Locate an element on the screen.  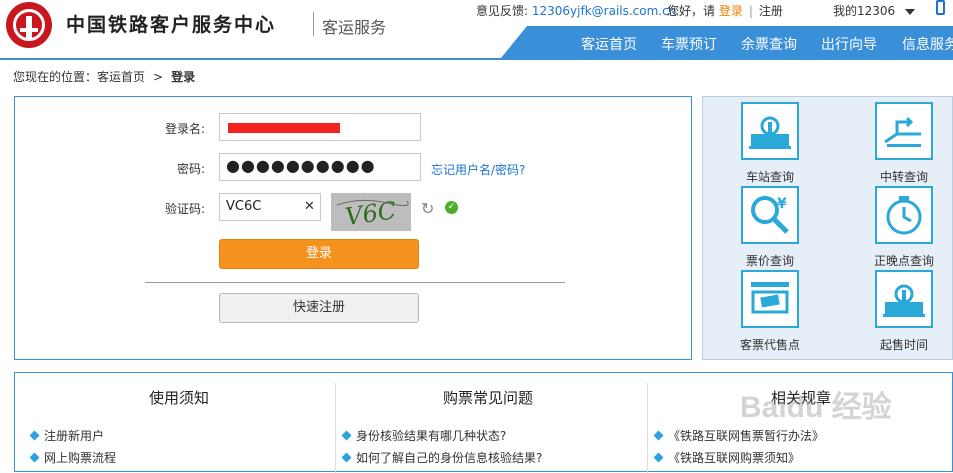
breadcrumb-home-link: 客运首页 is located at coordinates (121, 77).